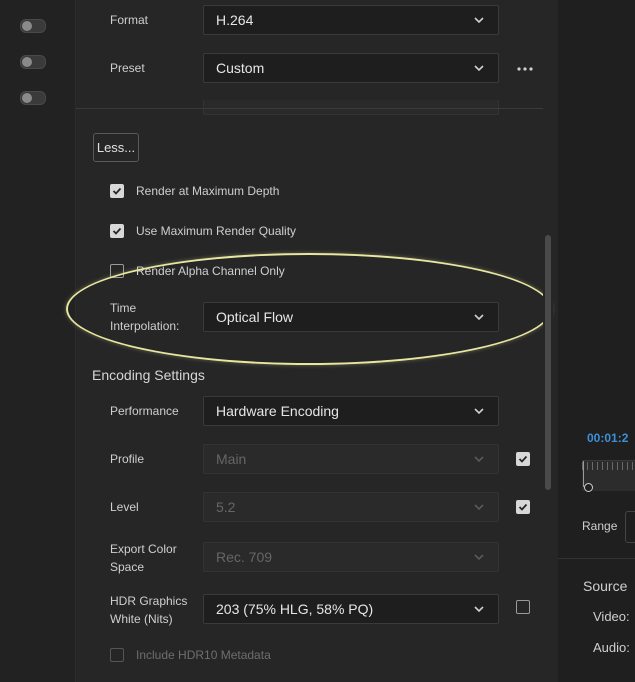 The image size is (635, 682). I want to click on highlight-ellipse, so click(309, 309).